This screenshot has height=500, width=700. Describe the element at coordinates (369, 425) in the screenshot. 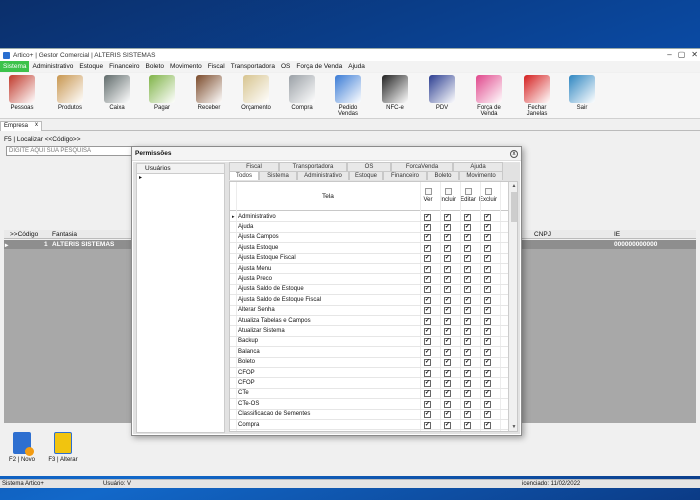

I see `permission-row: Compra ✓ ✓ ✓ ✓` at that location.